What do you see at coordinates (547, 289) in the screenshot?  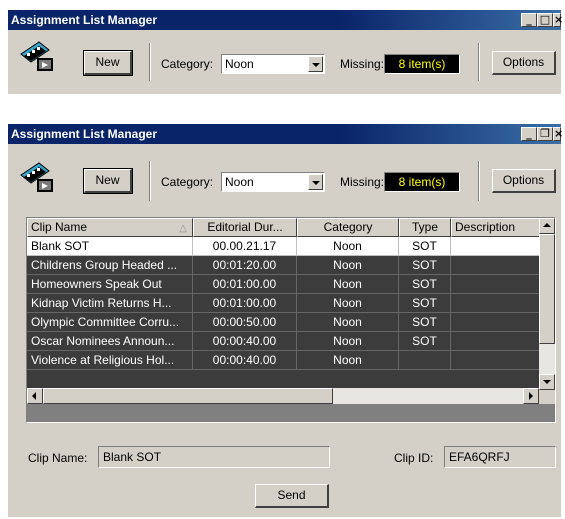 I see `vertical-scroll-thumb` at bounding box center [547, 289].